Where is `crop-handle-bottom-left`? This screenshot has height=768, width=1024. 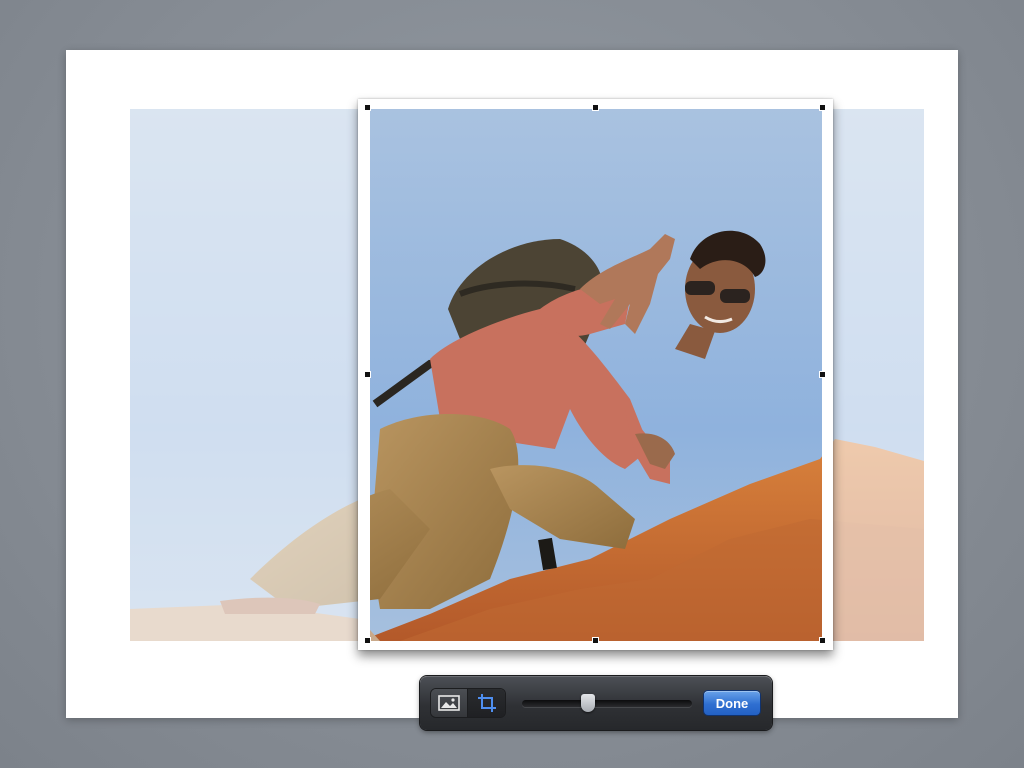
crop-handle-bottom-left is located at coordinates (367, 640).